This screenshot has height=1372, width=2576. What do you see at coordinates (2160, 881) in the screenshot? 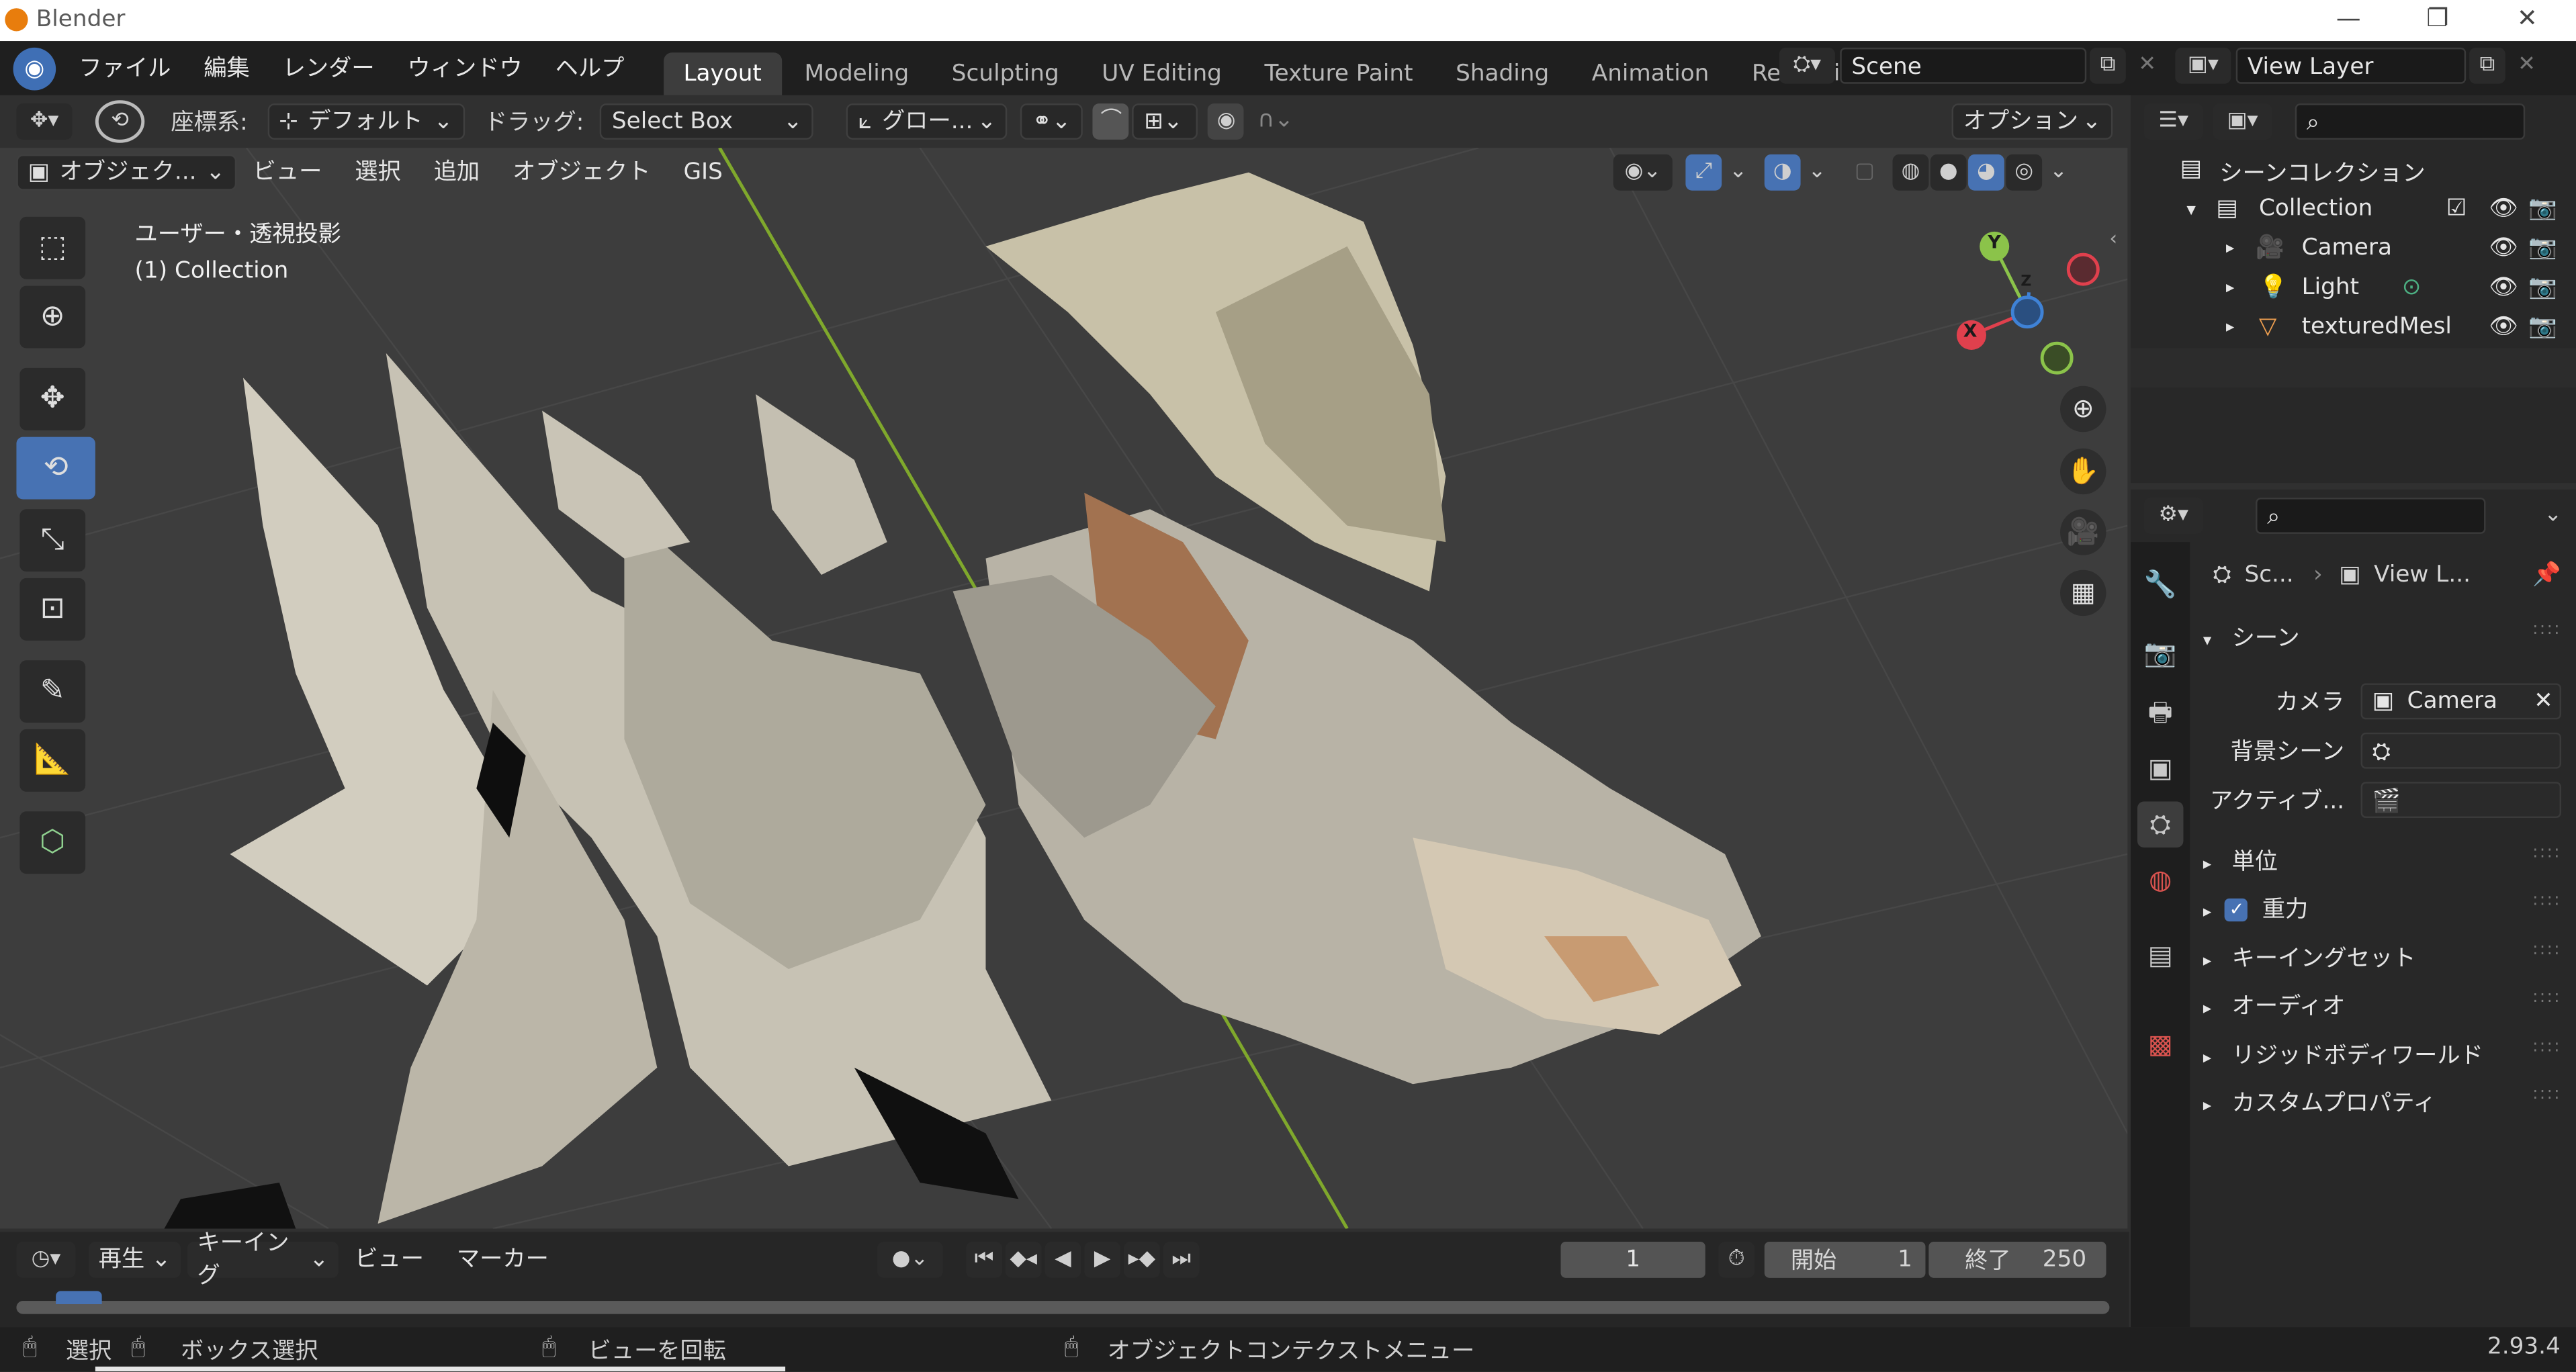
I see `world-tab-icon: ◍` at bounding box center [2160, 881].